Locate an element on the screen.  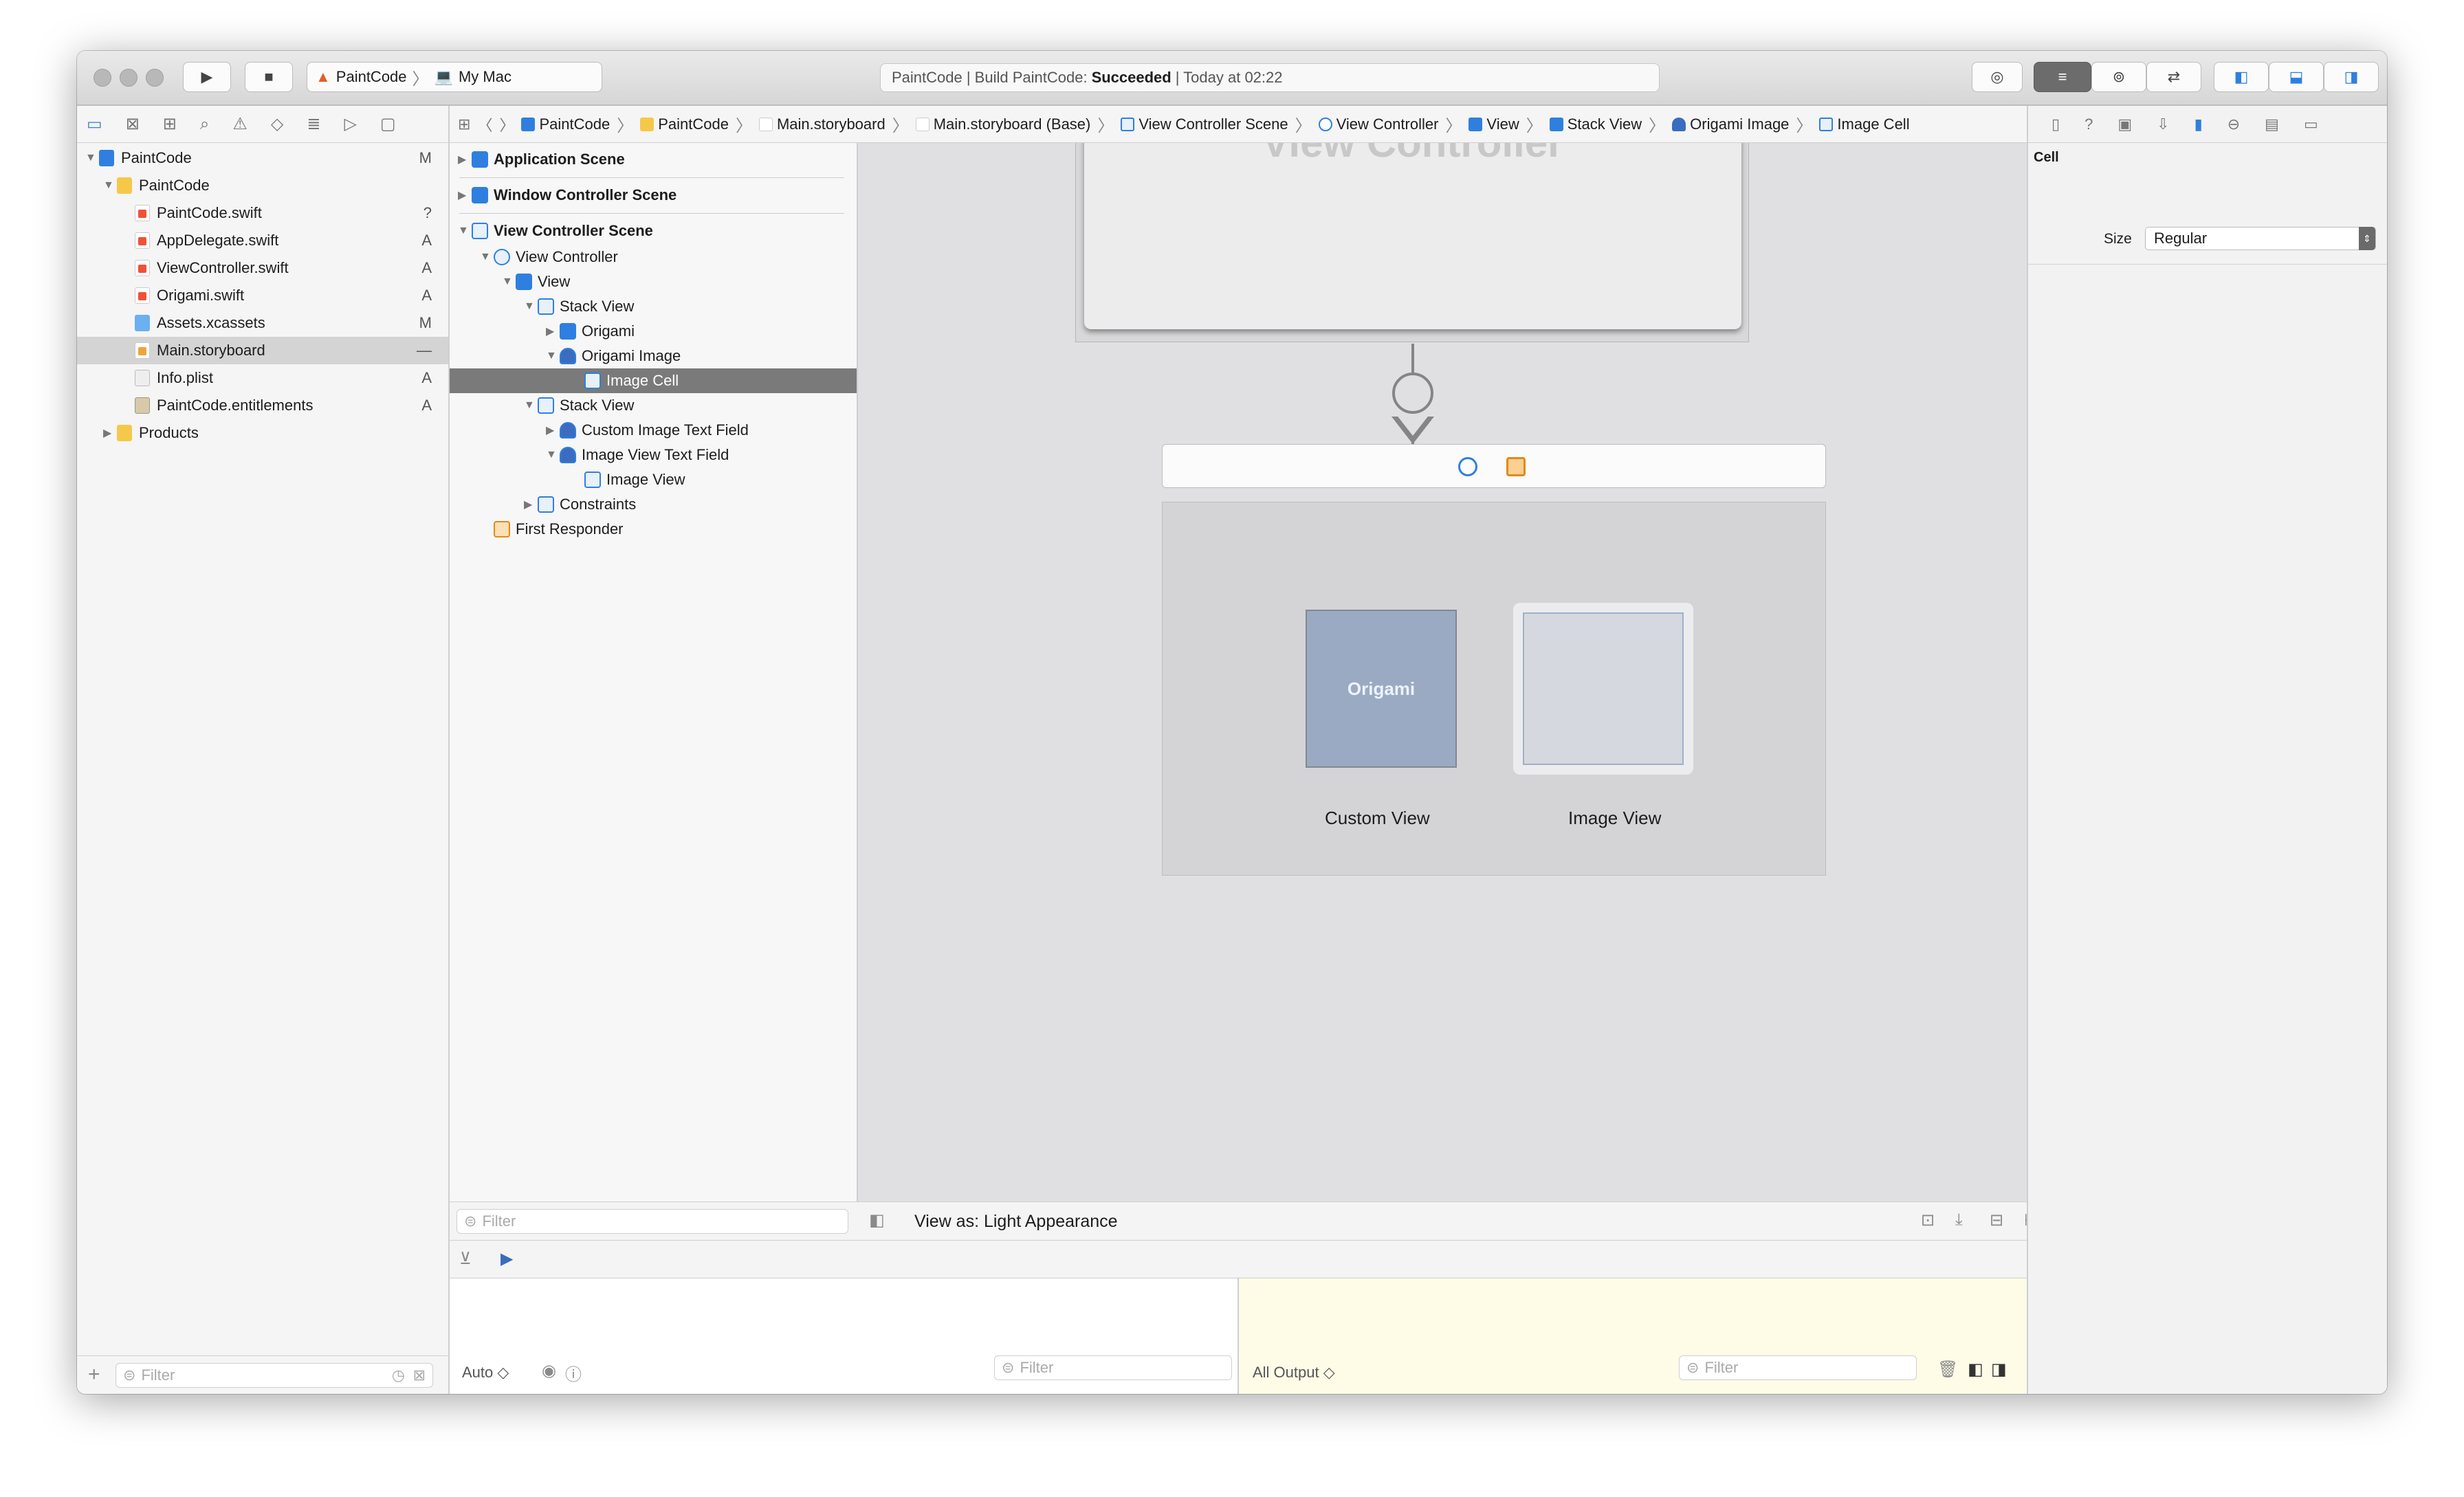
warning-icon: ⚠ is located at coordinates (240, 124).